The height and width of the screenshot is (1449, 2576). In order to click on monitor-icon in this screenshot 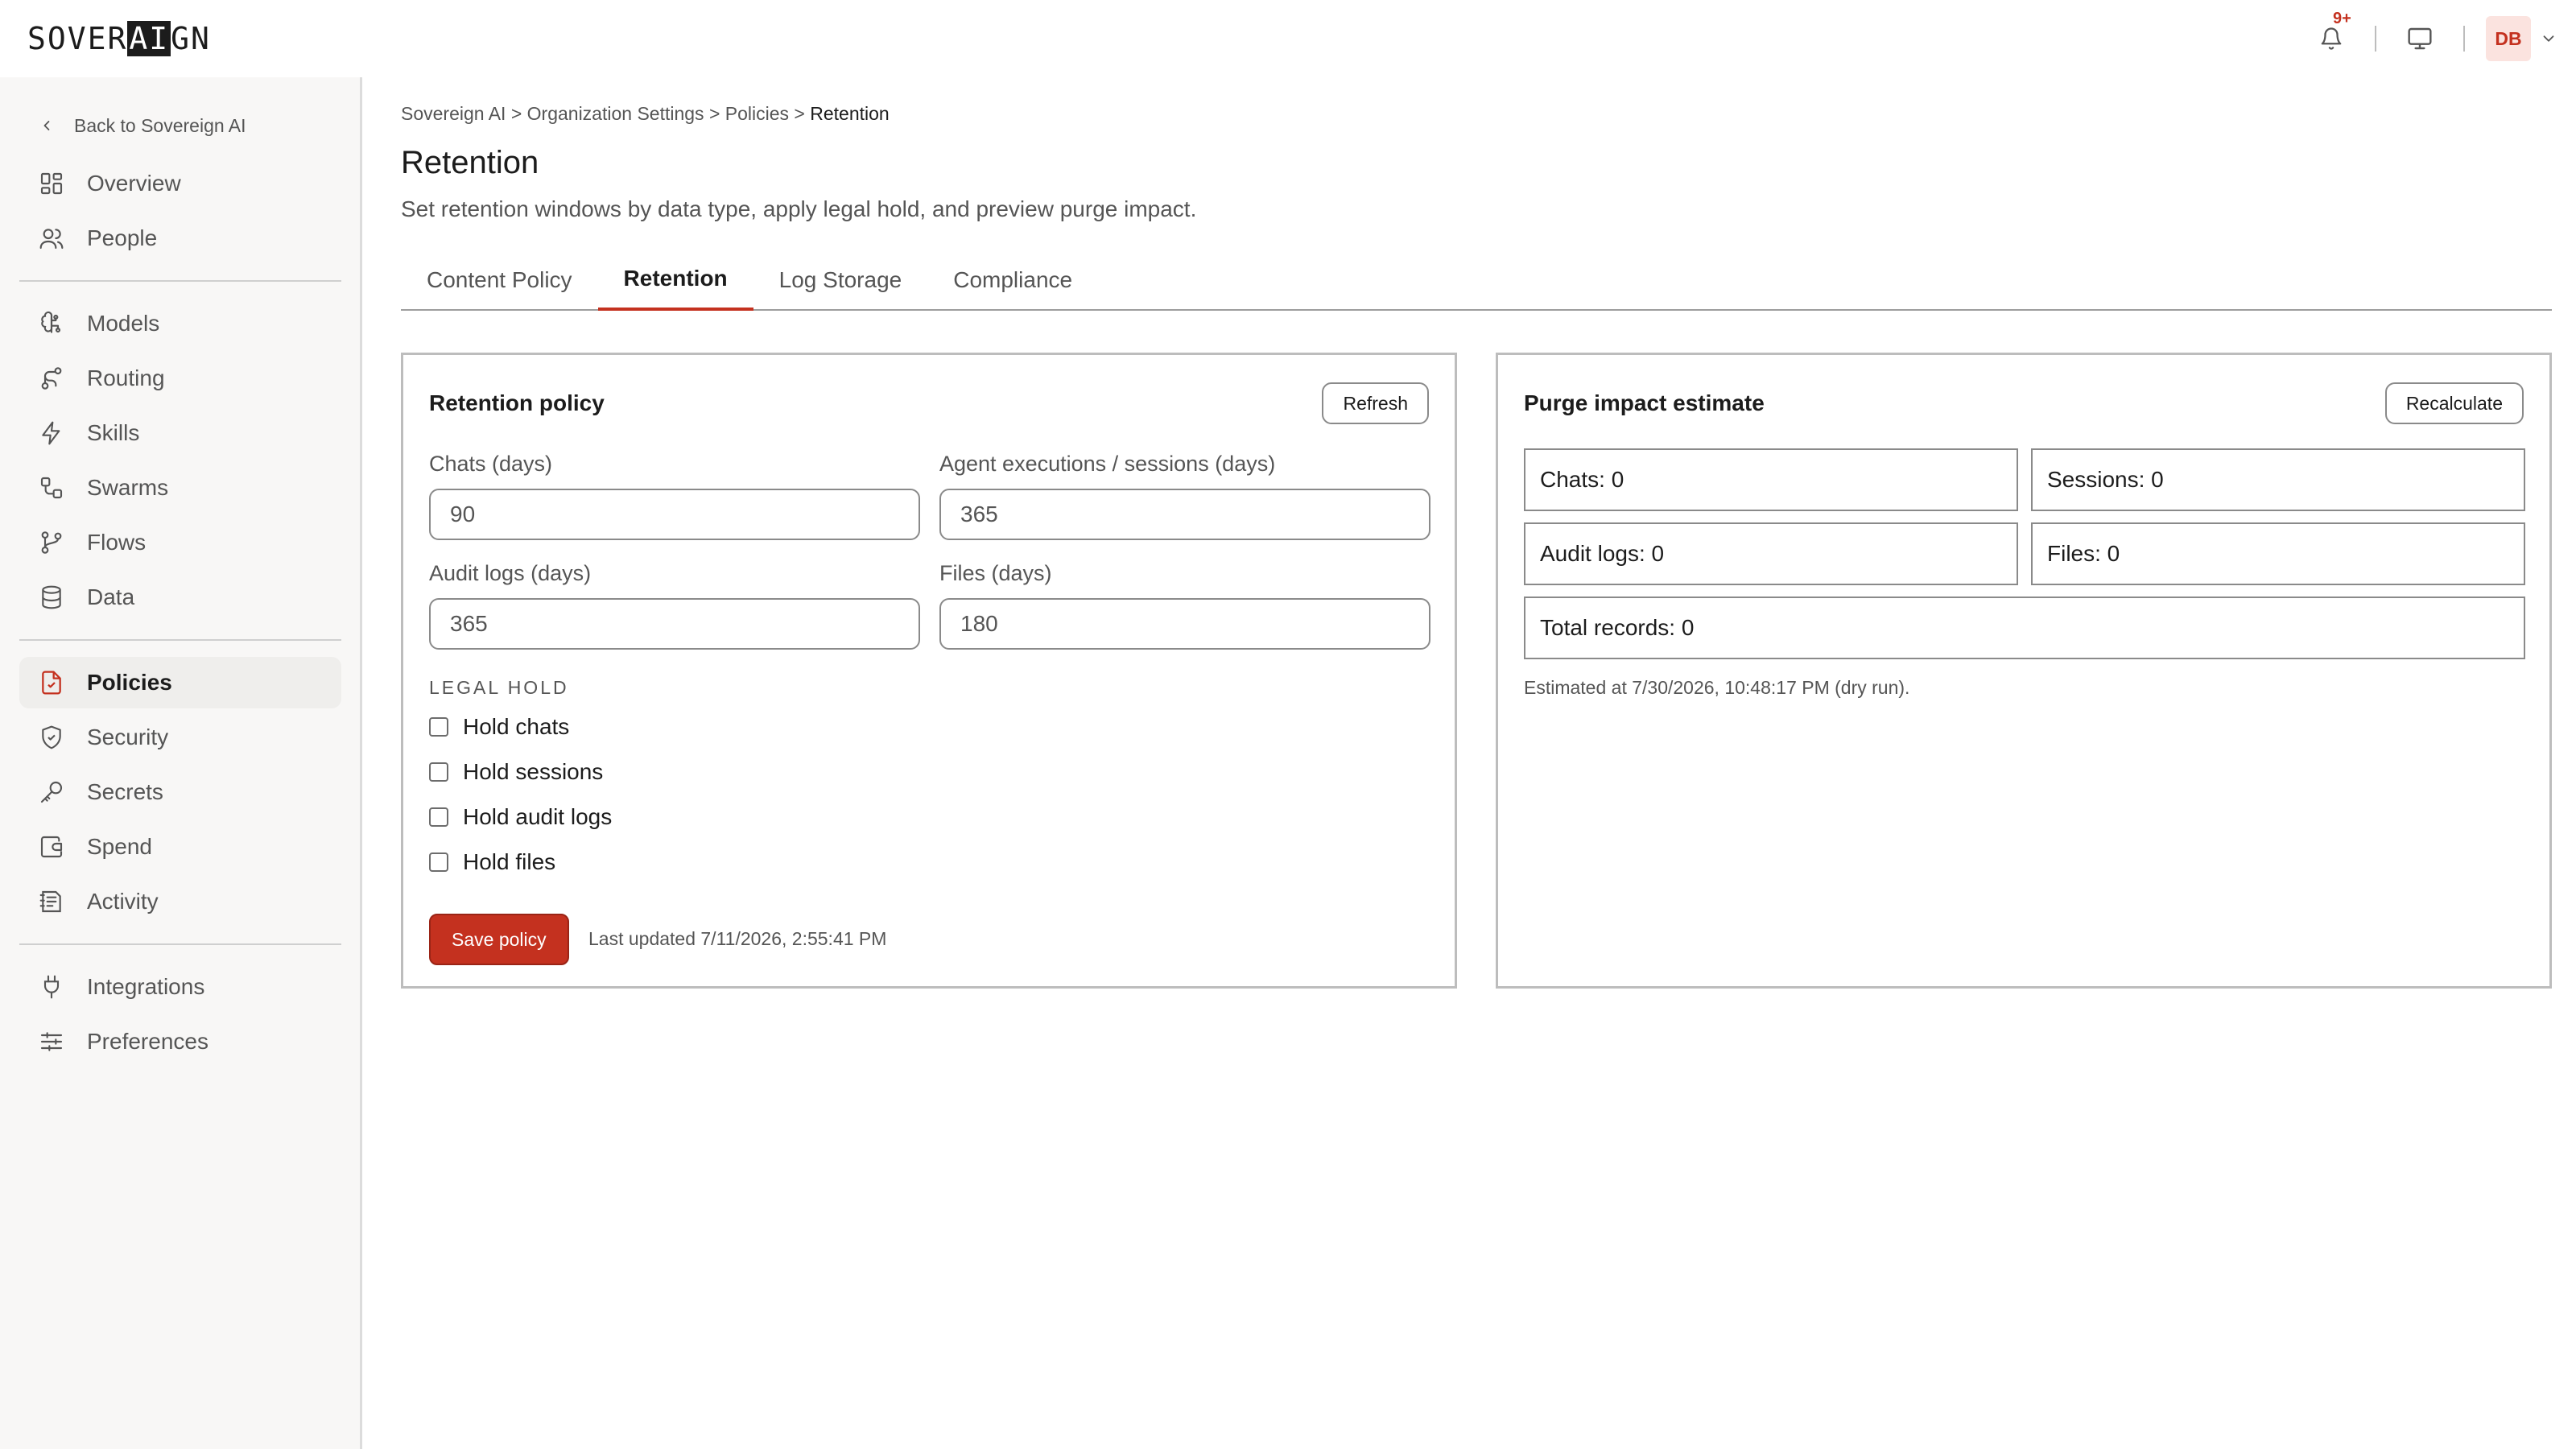, I will do `click(2420, 38)`.